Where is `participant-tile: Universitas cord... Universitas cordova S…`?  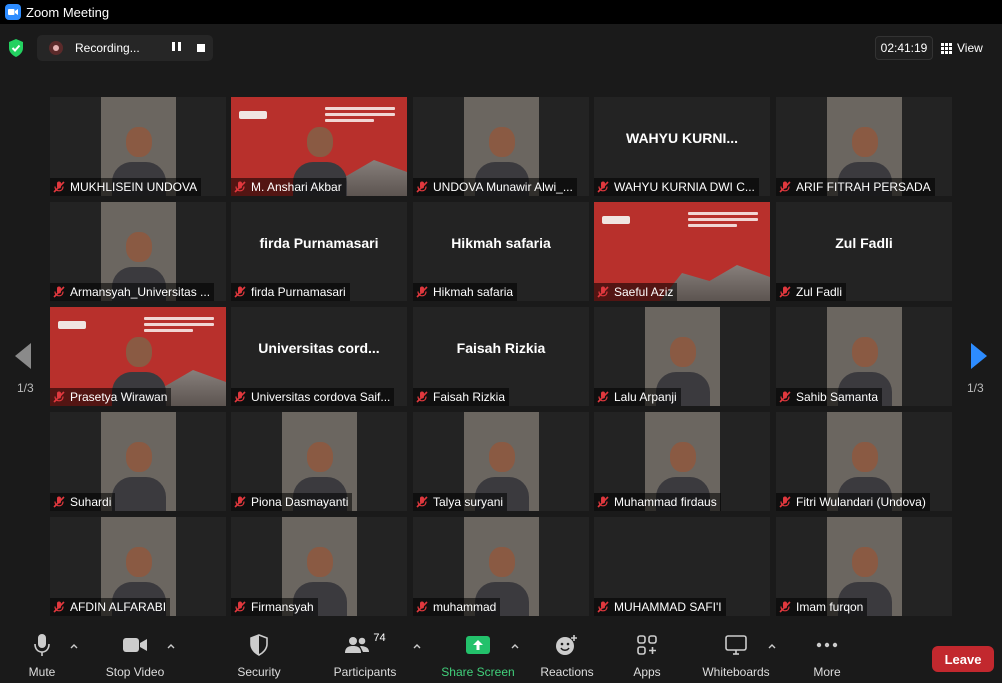 participant-tile: Universitas cord... Universitas cordova S… is located at coordinates (319, 356).